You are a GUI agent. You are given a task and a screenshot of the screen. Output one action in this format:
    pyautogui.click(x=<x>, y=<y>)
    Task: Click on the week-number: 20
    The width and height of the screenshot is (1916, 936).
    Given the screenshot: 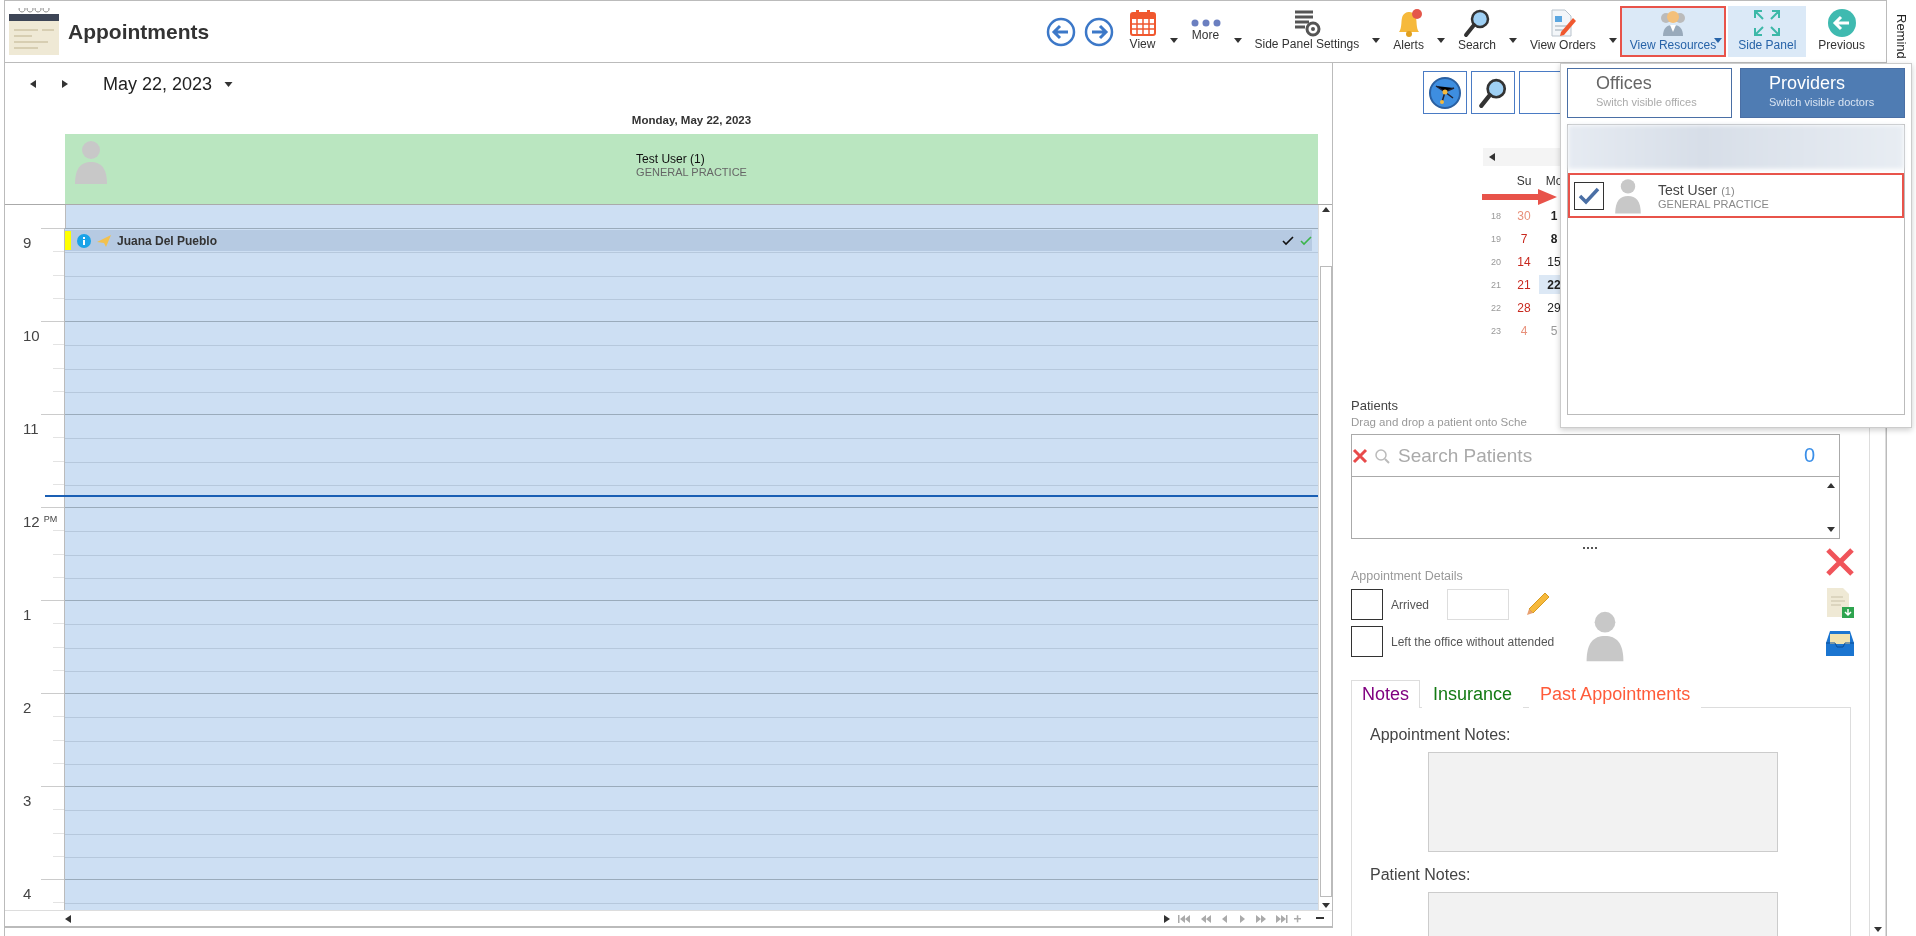 What is the action you would take?
    pyautogui.click(x=1496, y=262)
    